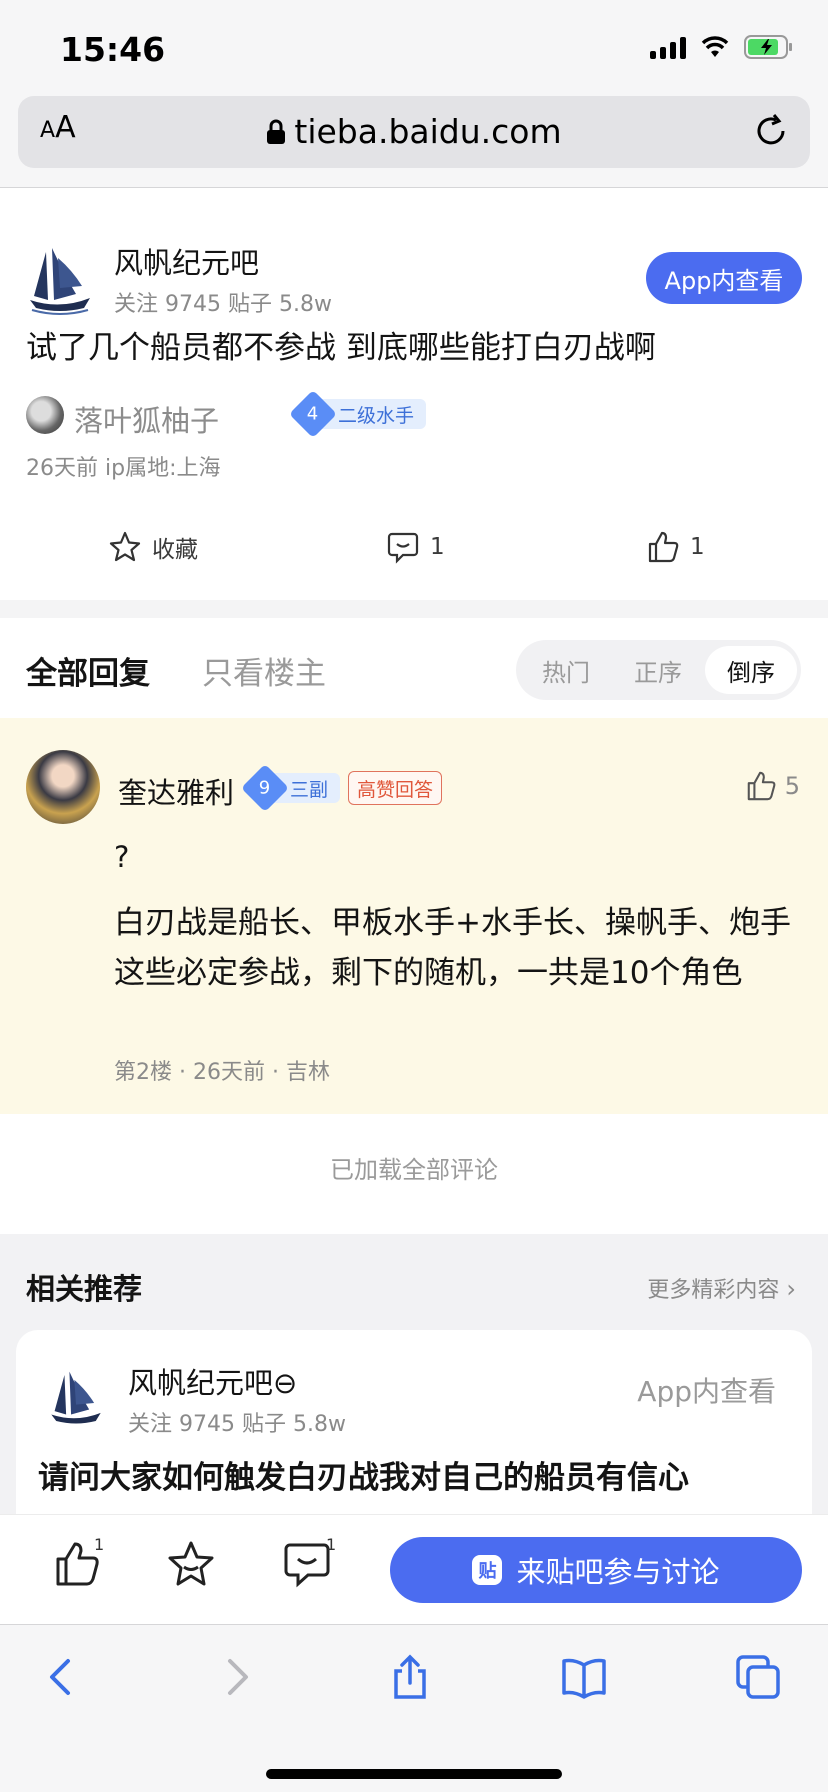 The image size is (828, 1792). I want to click on wifi-icon, so click(715, 46).